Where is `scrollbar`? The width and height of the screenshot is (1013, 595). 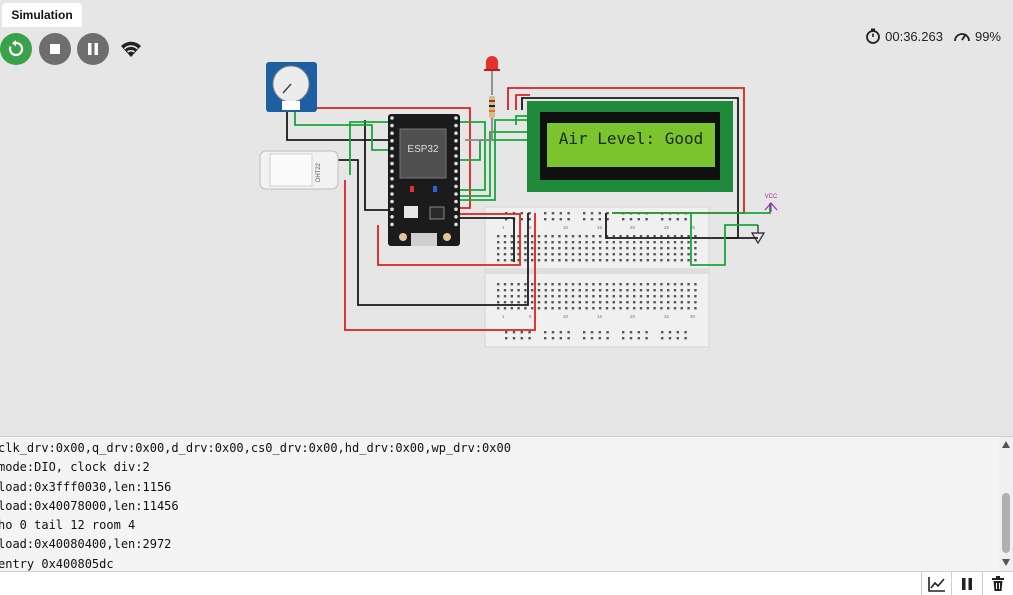 scrollbar is located at coordinates (1006, 504).